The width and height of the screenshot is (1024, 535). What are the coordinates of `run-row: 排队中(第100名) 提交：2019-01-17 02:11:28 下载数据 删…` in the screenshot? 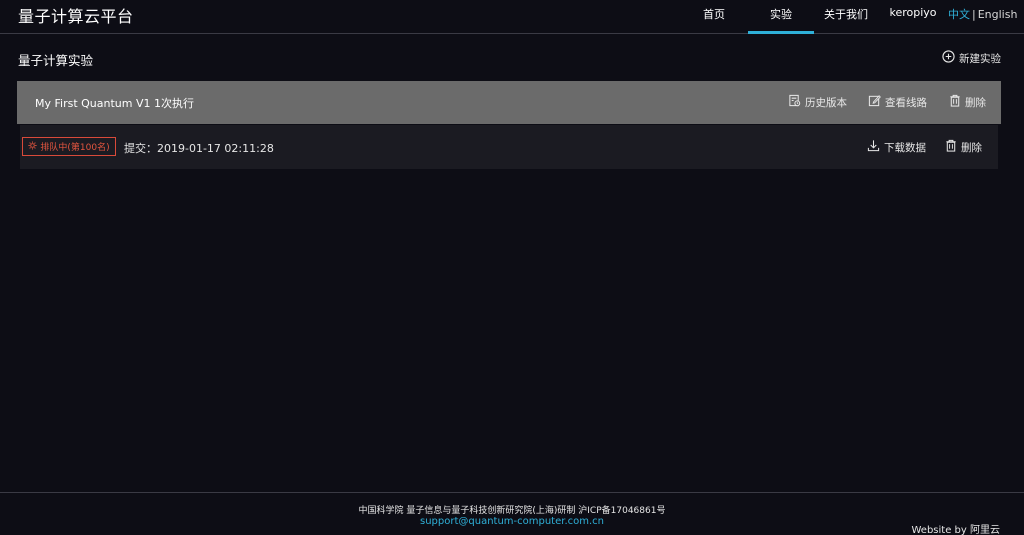 It's located at (509, 147).